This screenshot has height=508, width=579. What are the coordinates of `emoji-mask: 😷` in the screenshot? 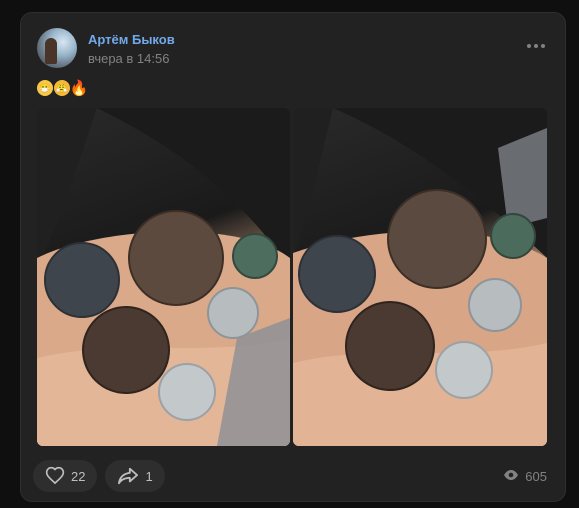 It's located at (45, 88).